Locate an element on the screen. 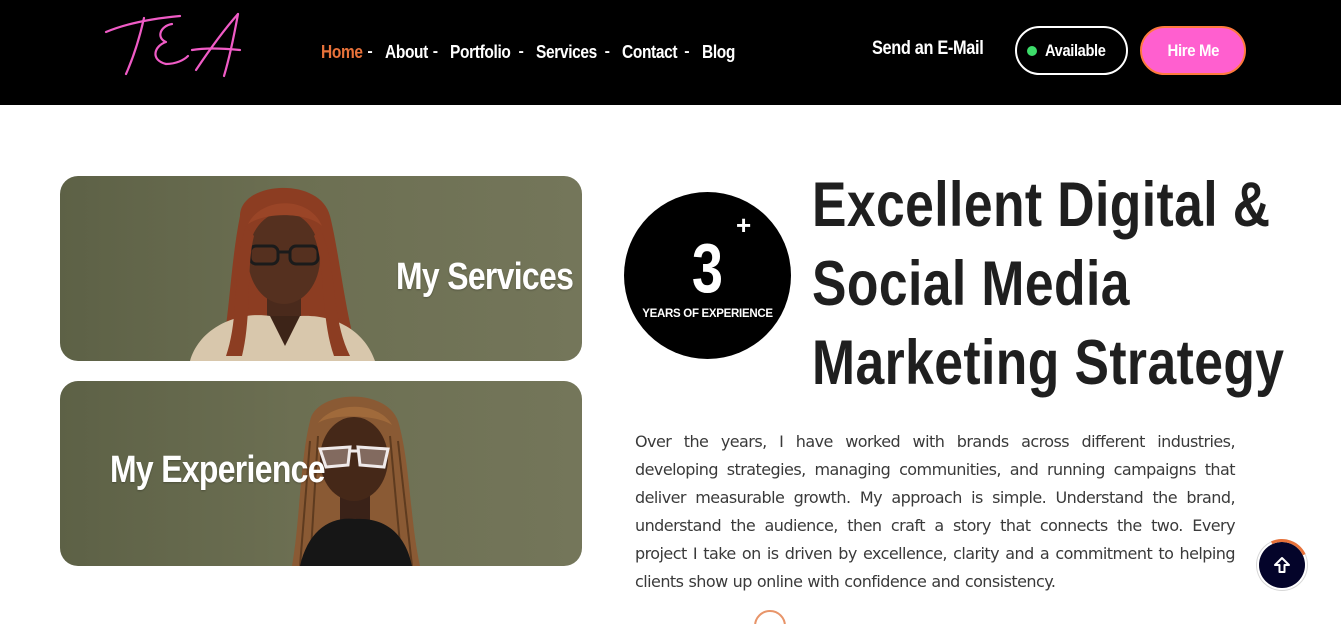 The width and height of the screenshot is (1341, 624). nav-blog: Blog is located at coordinates (718, 52).